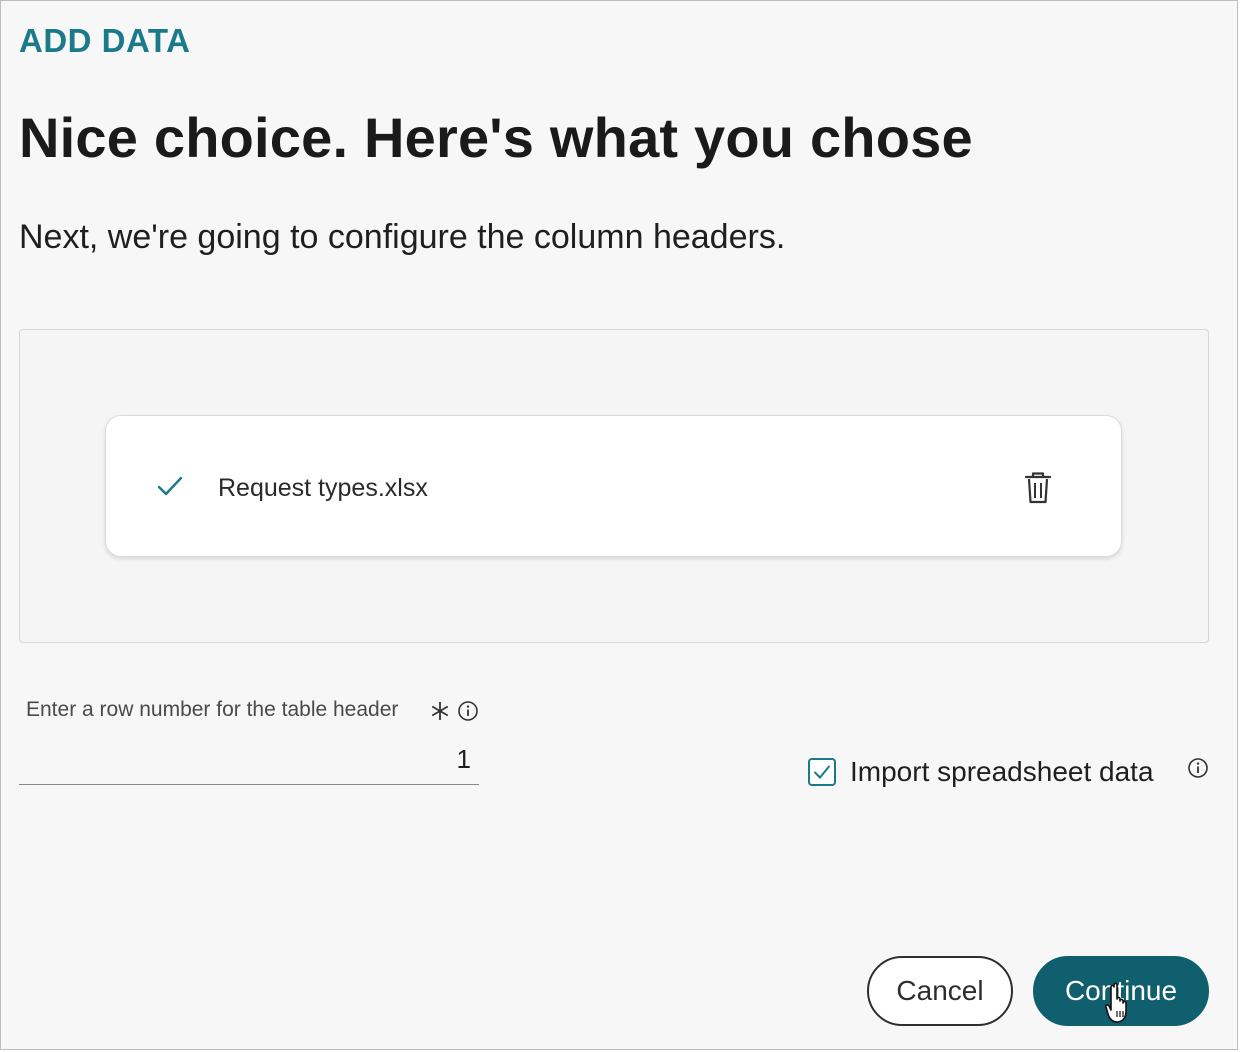  What do you see at coordinates (613, 486) in the screenshot?
I see `file-card: Request types.xlsx` at bounding box center [613, 486].